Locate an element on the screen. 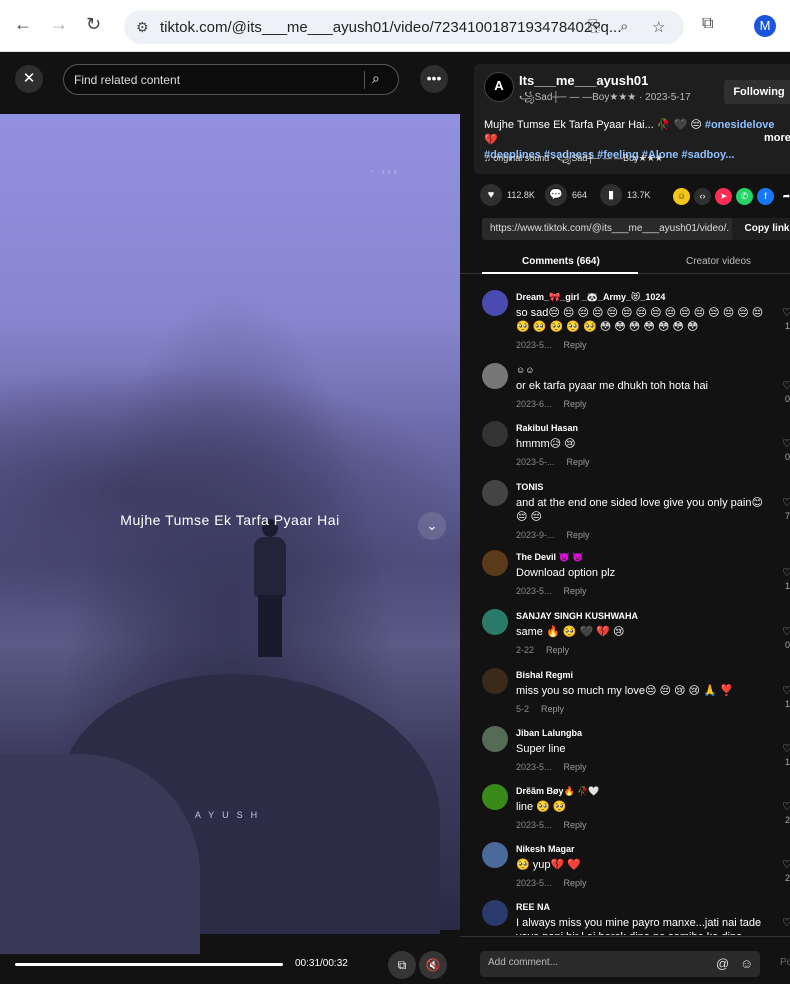  comment-meta: 2023-5... Reply is located at coordinates (551, 591).